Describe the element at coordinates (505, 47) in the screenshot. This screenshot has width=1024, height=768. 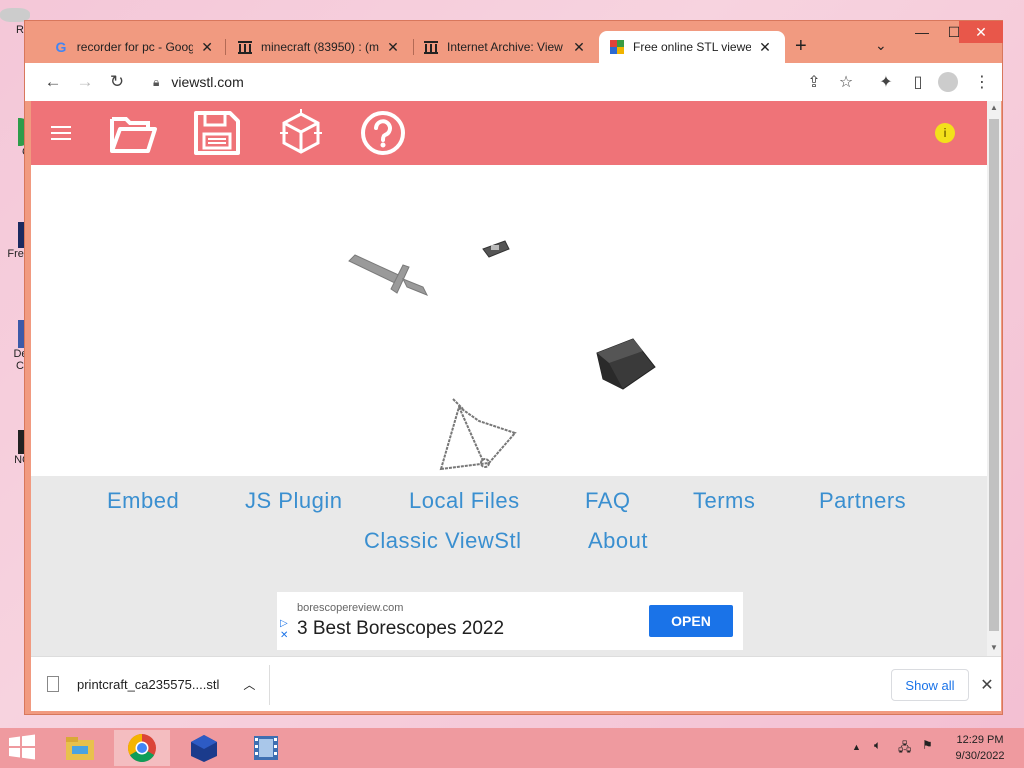
I see `tab-internet-archive: Internet Archive: View ✕` at that location.